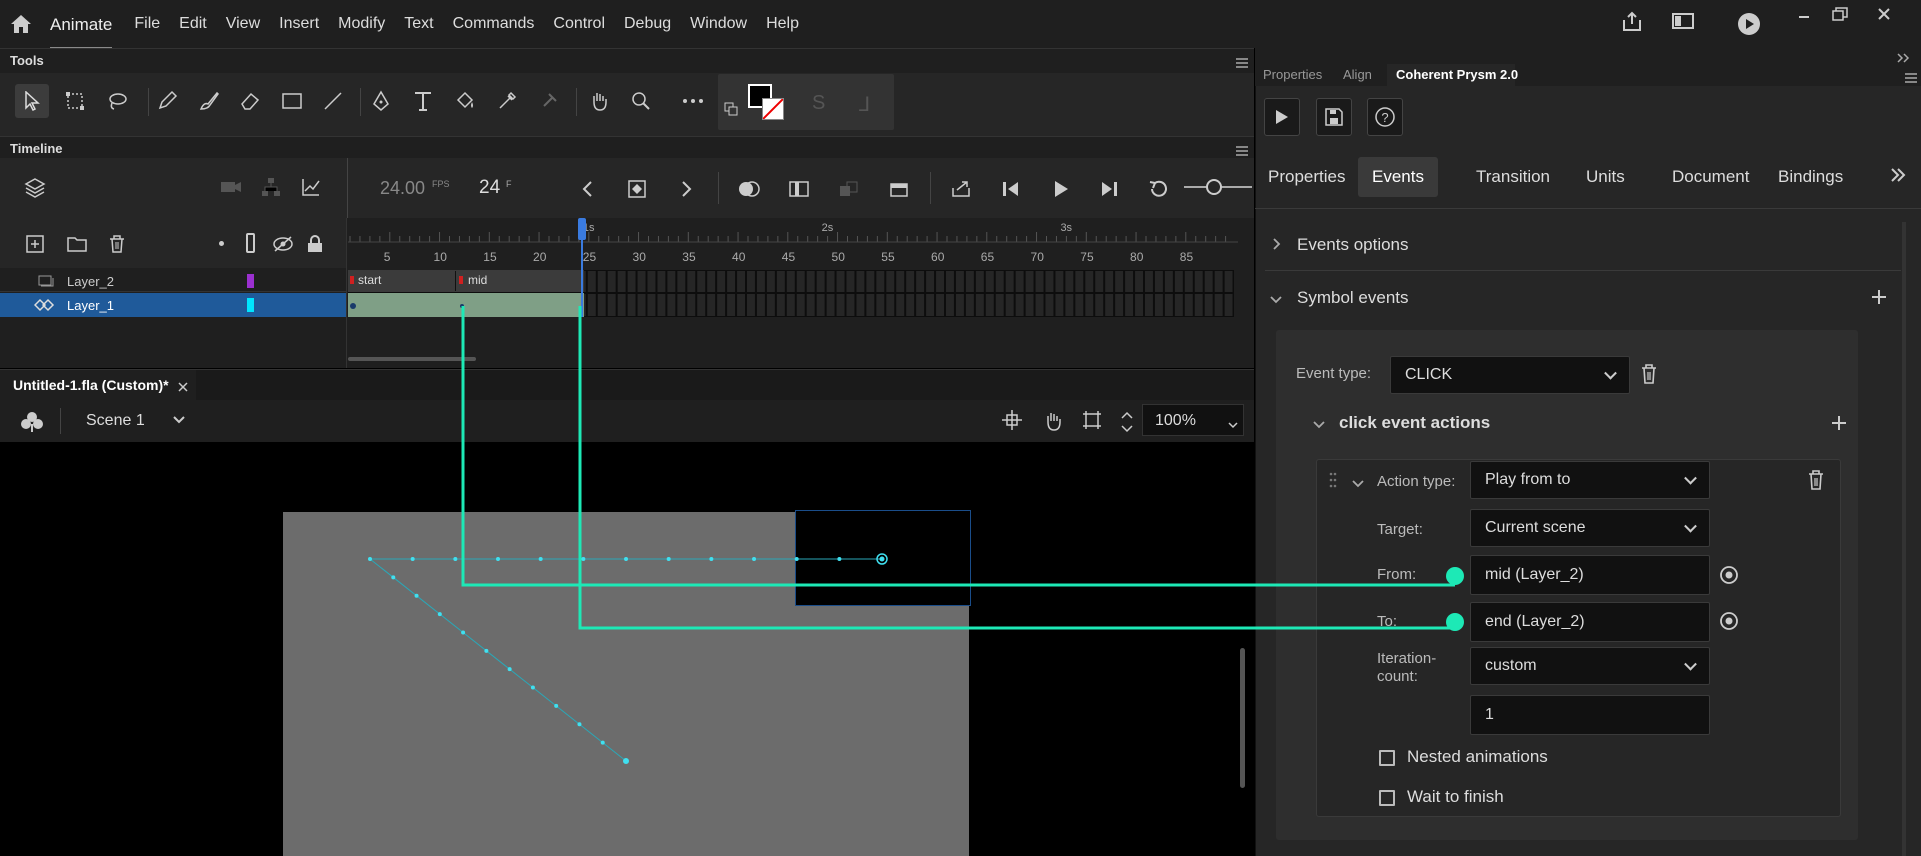  I want to click on scene-name: Scene 1, so click(115, 421).